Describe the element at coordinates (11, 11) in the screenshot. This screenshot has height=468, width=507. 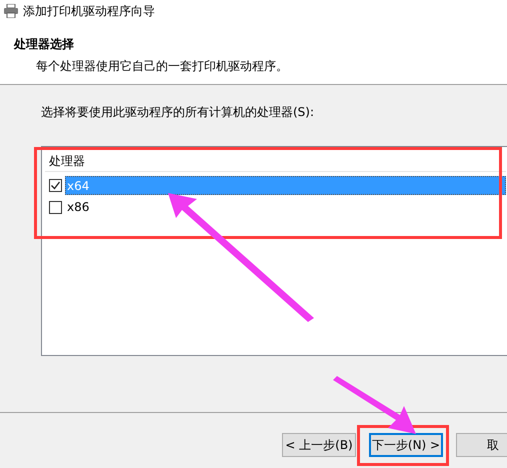
I see `printer-icon` at that location.